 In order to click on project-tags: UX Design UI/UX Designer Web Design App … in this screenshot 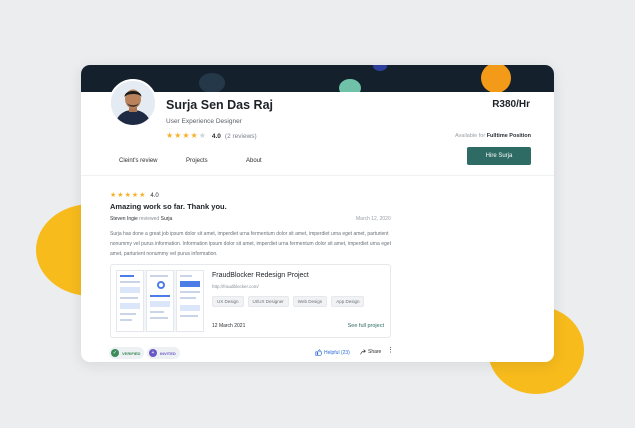, I will do `click(288, 301)`.